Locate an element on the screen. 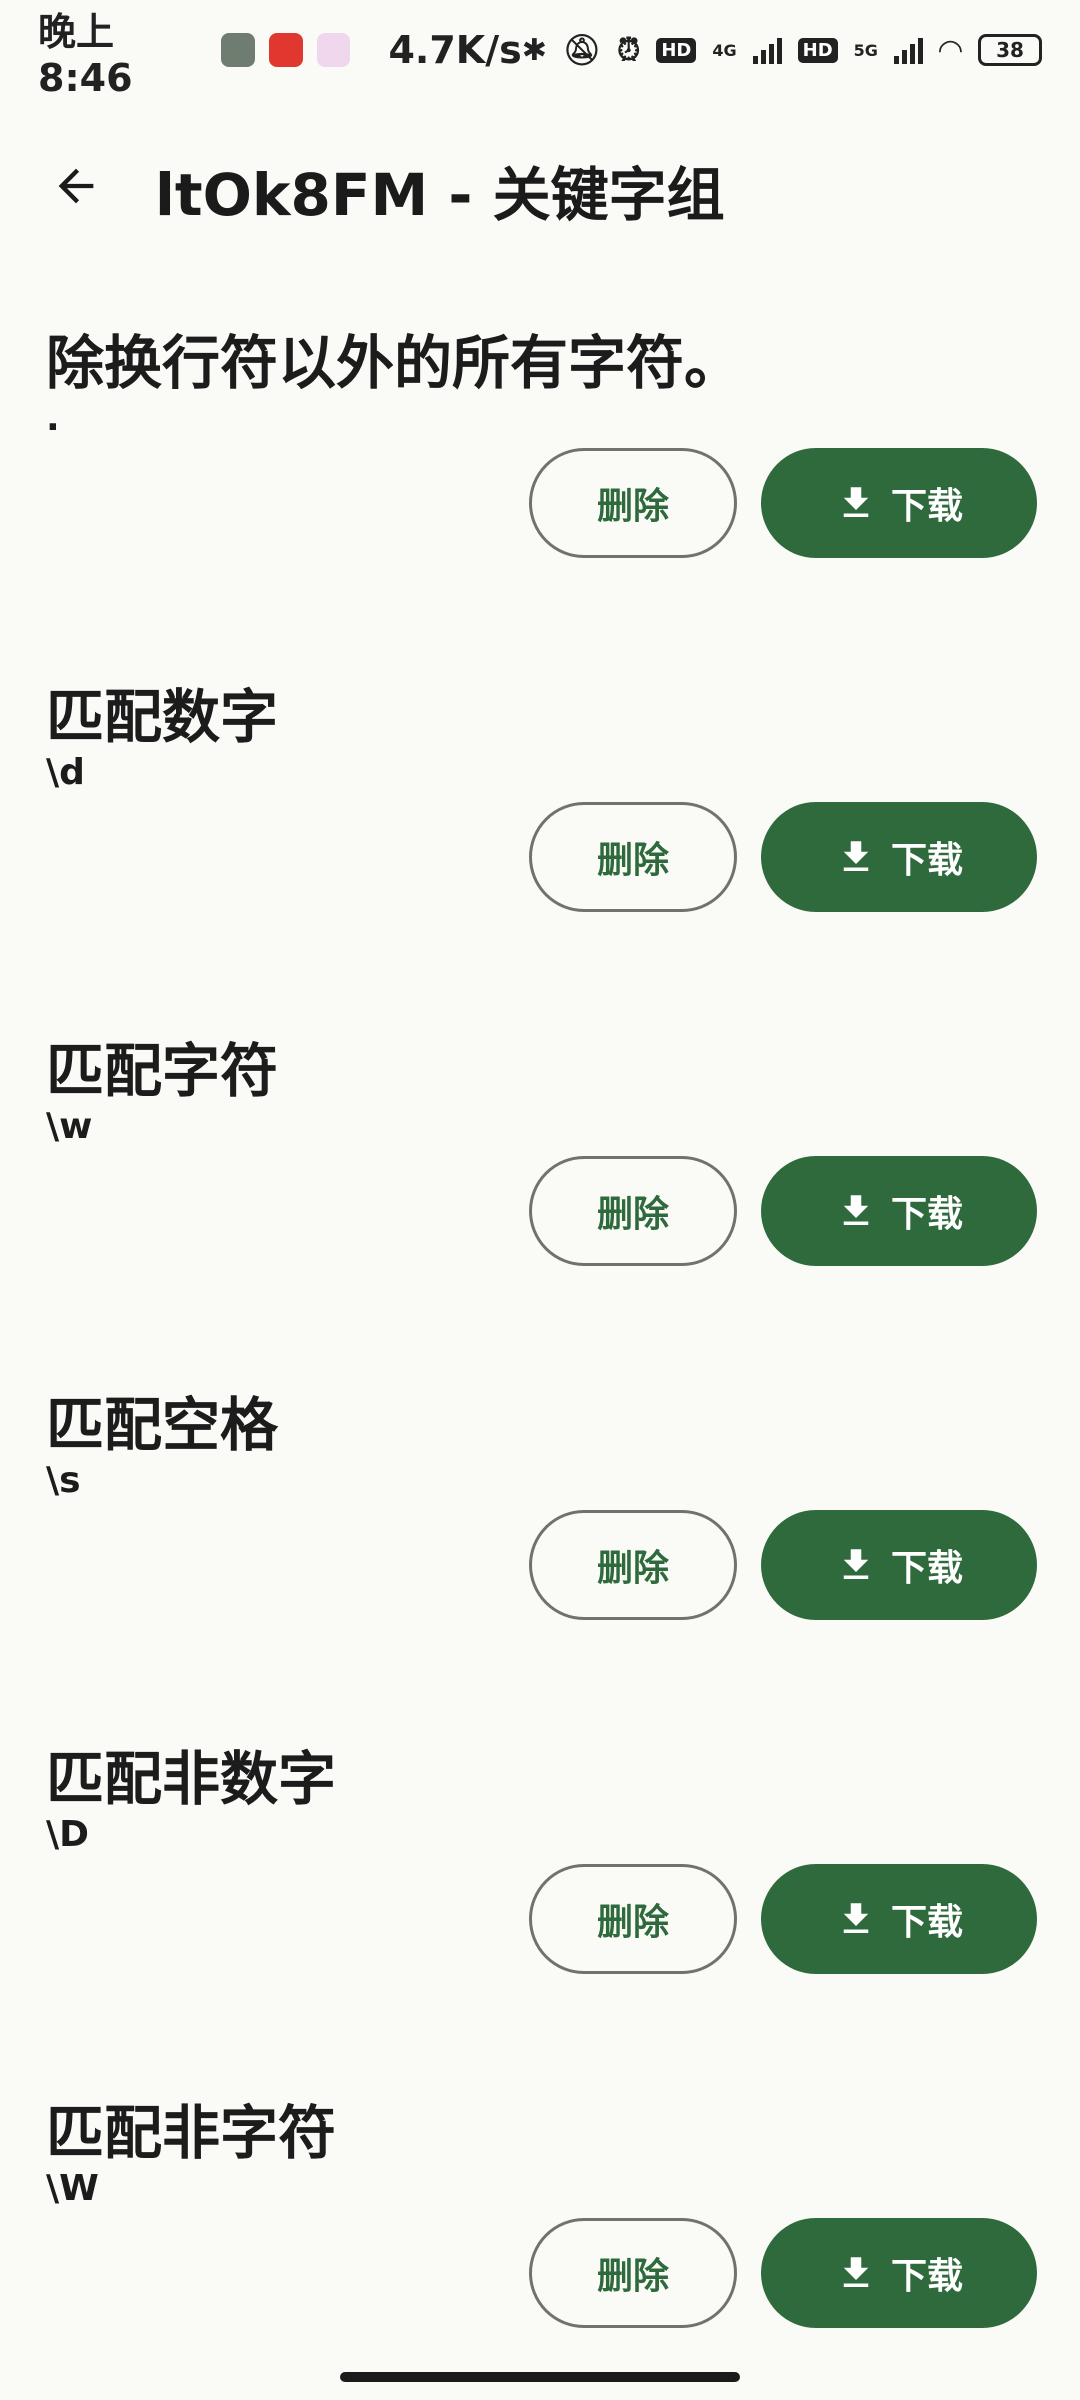 The height and width of the screenshot is (2400, 1080). mute-bell-icon: 🔕︎ is located at coordinates (581, 50).